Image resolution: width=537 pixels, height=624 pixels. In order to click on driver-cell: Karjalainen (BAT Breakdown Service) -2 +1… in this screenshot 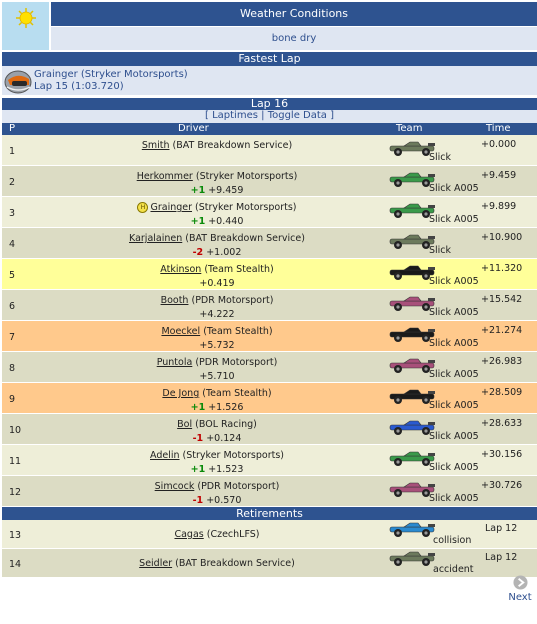, I will do `click(217, 246)`.